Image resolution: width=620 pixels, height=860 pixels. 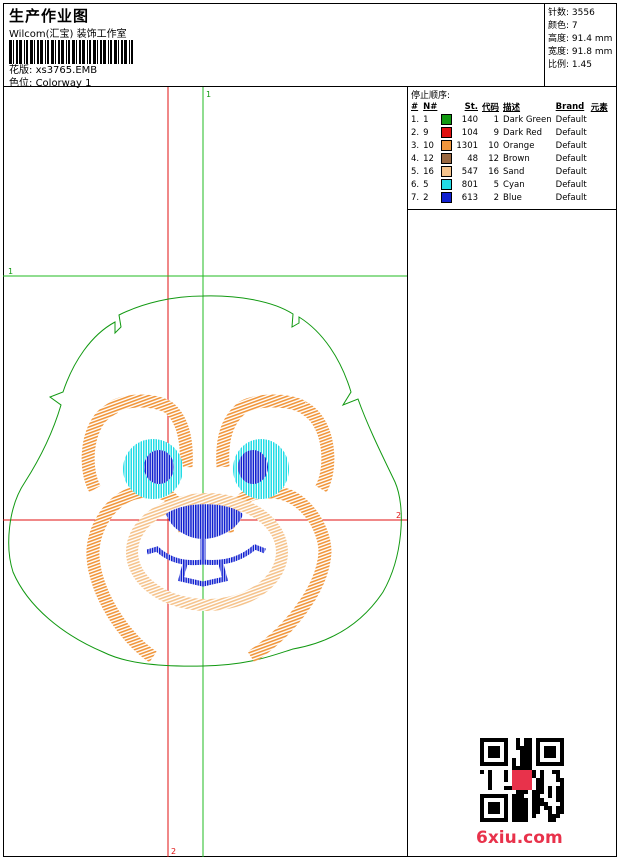 I want to click on row-index: 3., so click(x=415, y=145).